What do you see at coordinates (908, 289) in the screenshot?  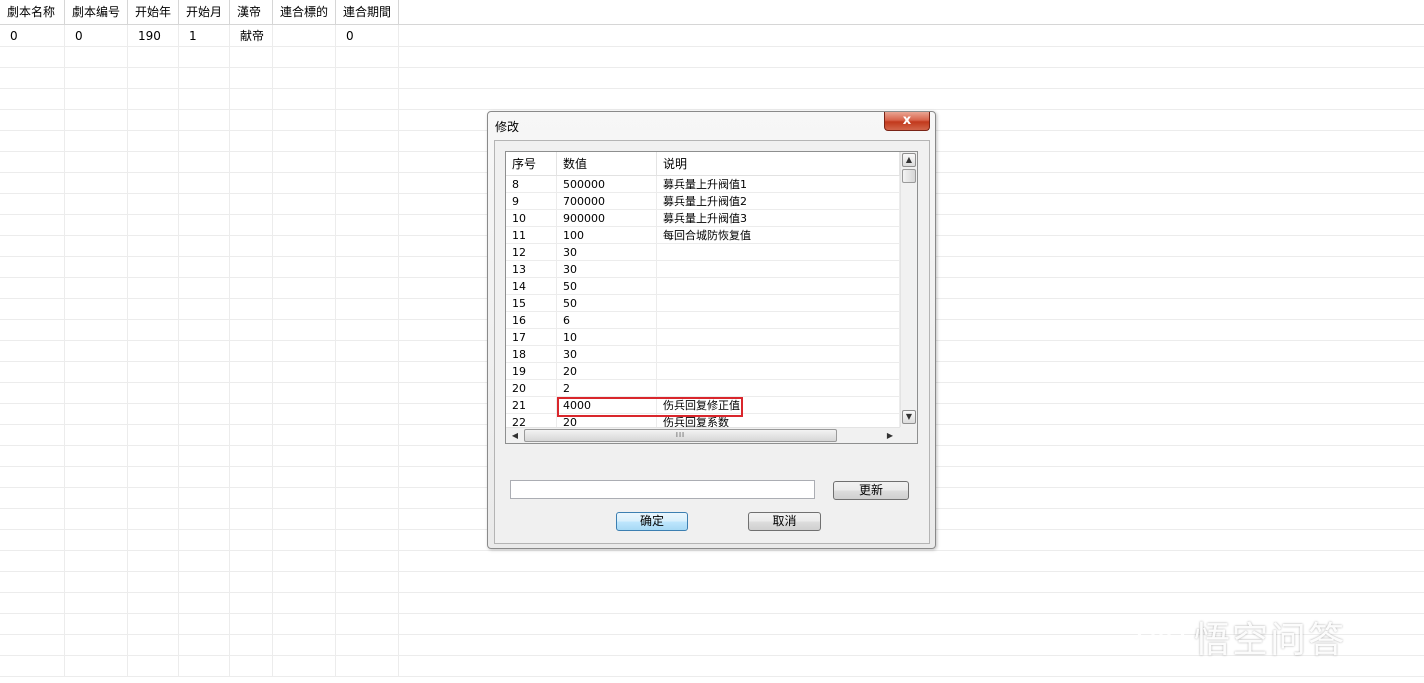 I see `vertical-scrollbar: ▲ ▼` at bounding box center [908, 289].